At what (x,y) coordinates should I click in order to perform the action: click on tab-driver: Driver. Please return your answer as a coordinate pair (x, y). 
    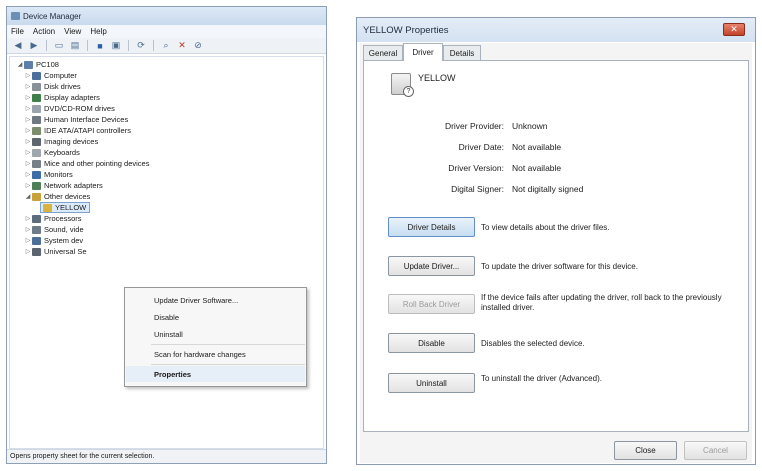
    Looking at the image, I should click on (423, 52).